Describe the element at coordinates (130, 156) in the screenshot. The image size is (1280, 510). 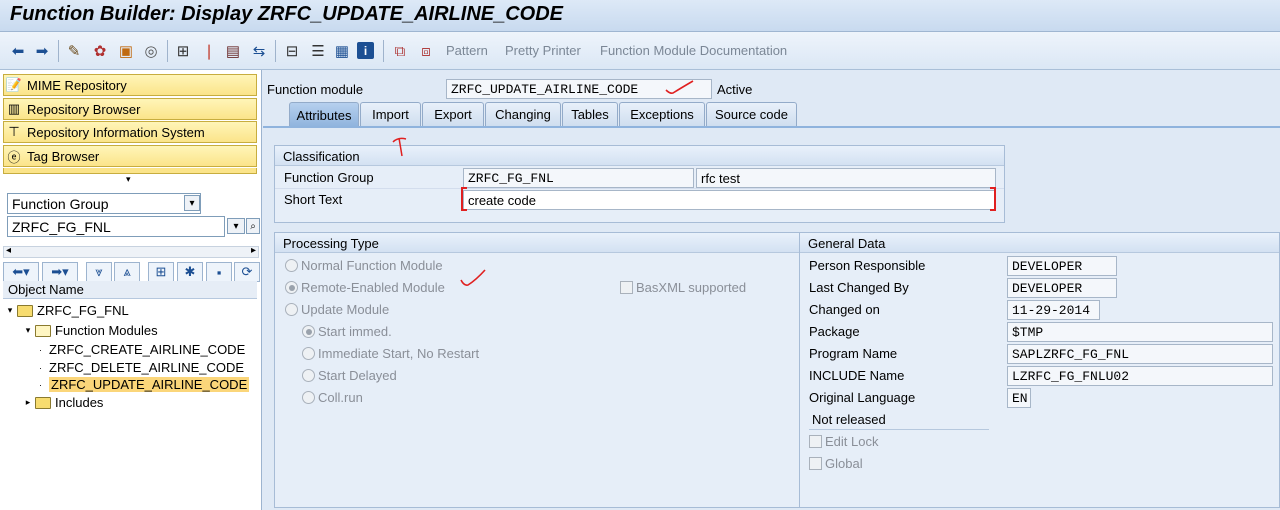
I see `nav-tag-browser: ⓔ Tag Browser` at that location.